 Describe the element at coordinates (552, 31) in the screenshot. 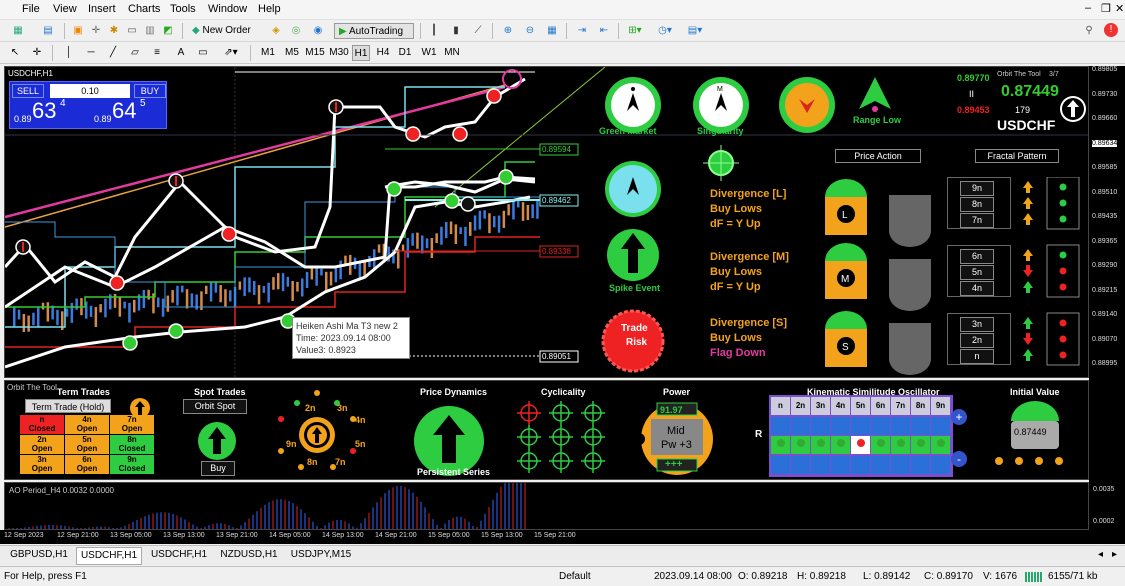

I see `tile-windows-icon: ▦` at that location.